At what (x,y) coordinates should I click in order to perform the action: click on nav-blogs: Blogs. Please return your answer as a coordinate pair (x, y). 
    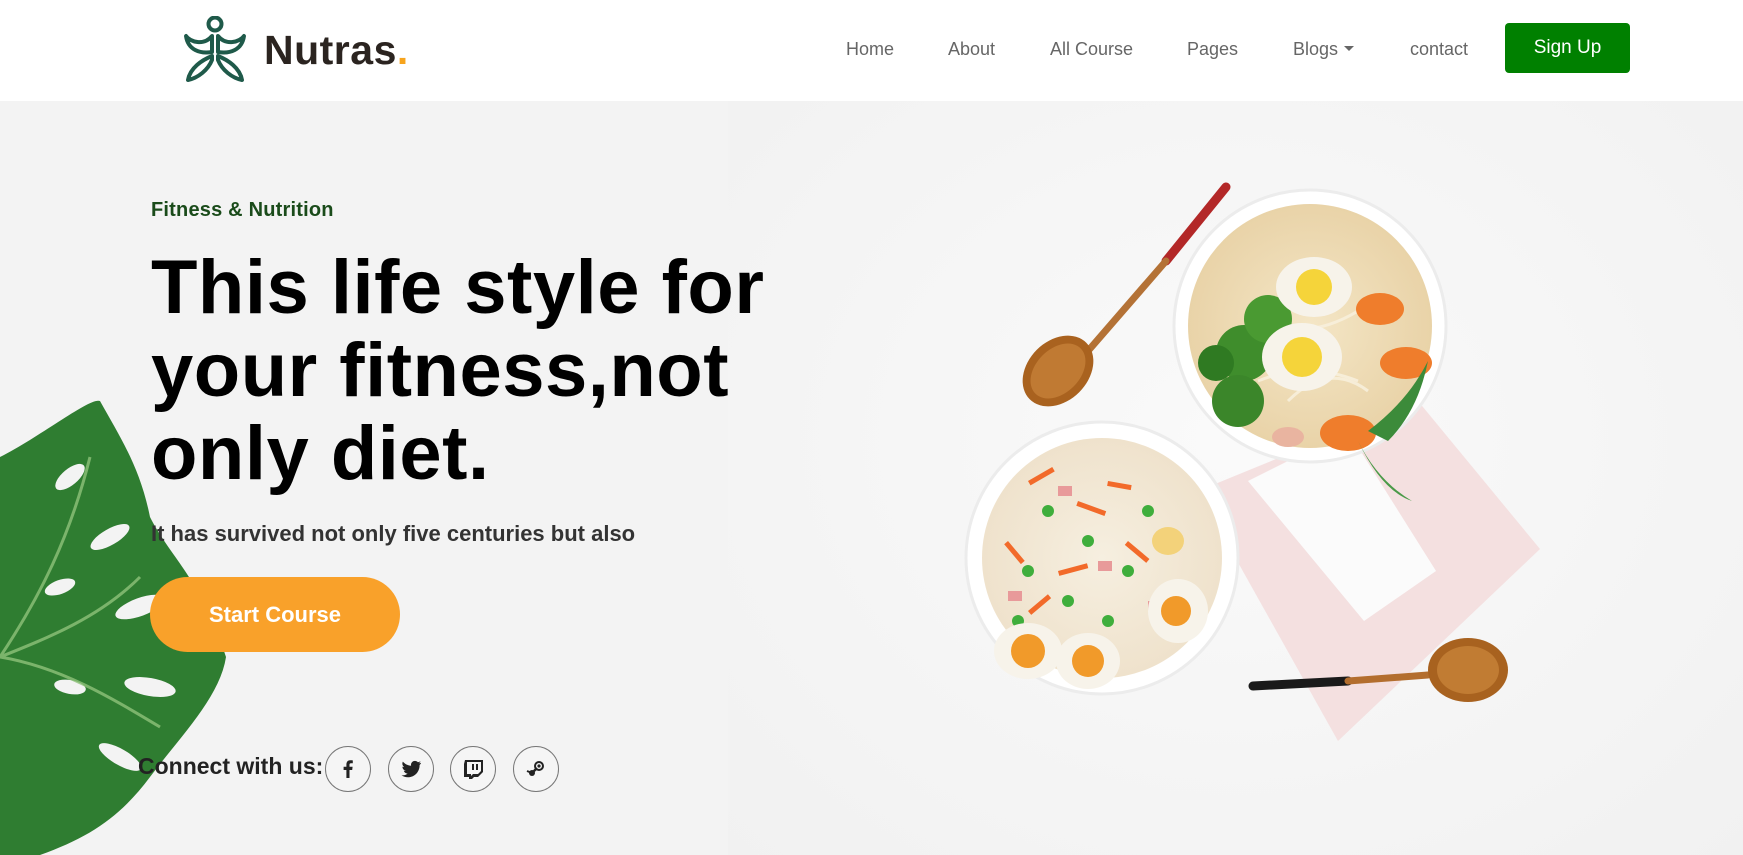
    Looking at the image, I should click on (1324, 49).